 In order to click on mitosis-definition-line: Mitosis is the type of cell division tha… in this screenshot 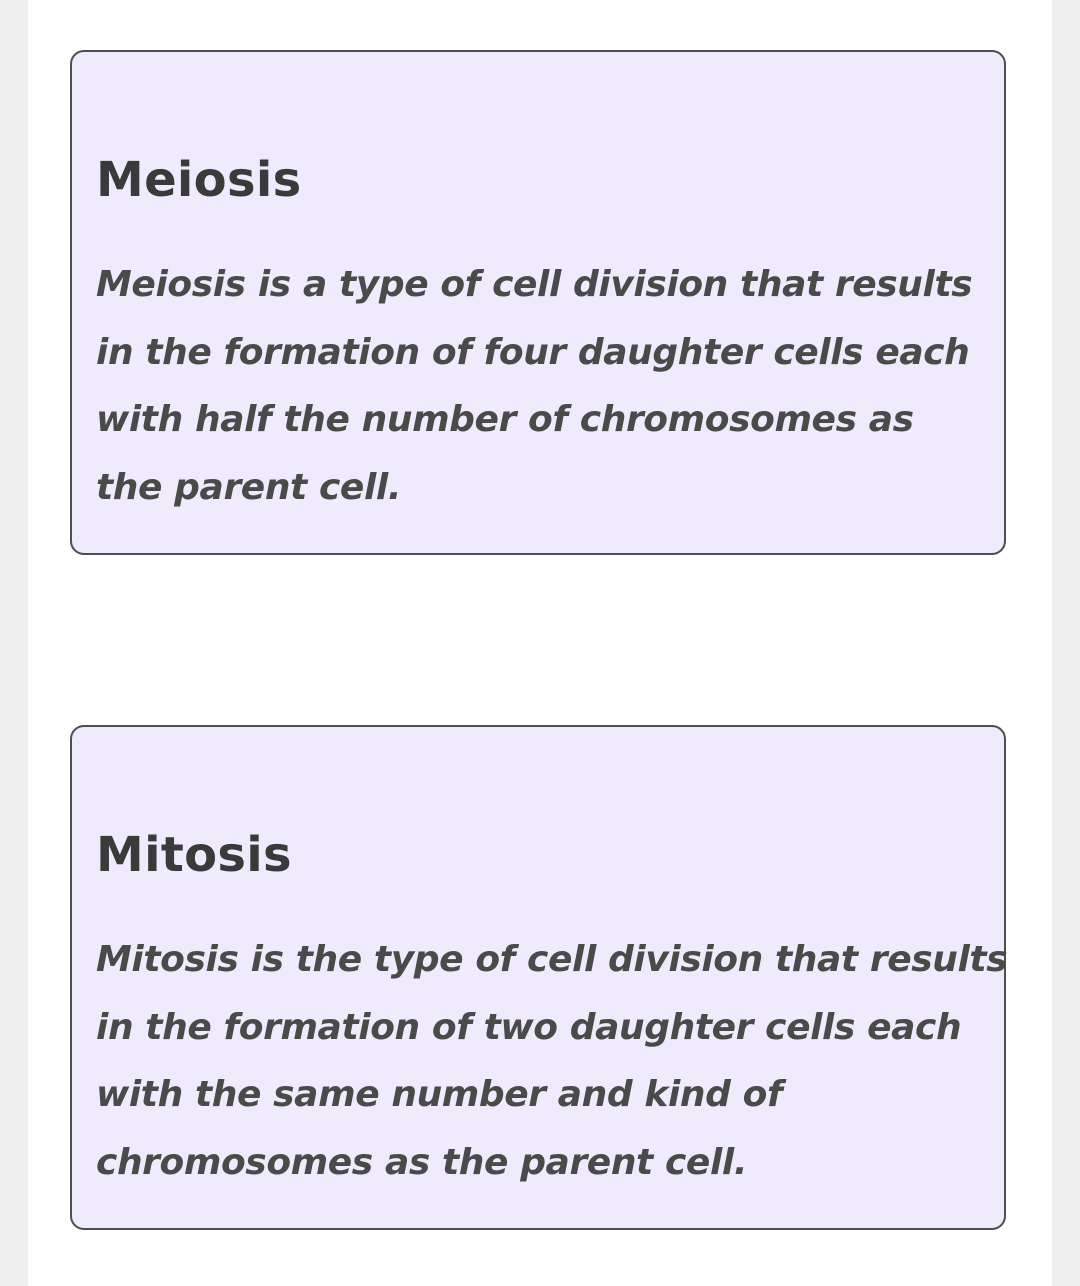, I will do `click(552, 959)`.